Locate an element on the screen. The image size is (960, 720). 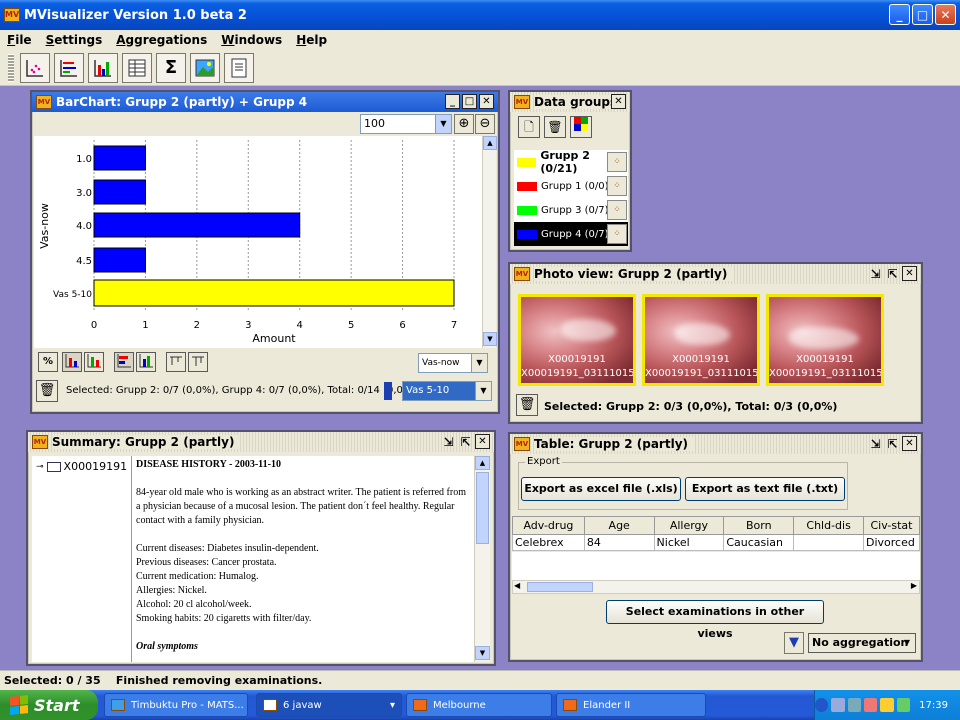
parallel-coords-icon is located at coordinates (69, 67).